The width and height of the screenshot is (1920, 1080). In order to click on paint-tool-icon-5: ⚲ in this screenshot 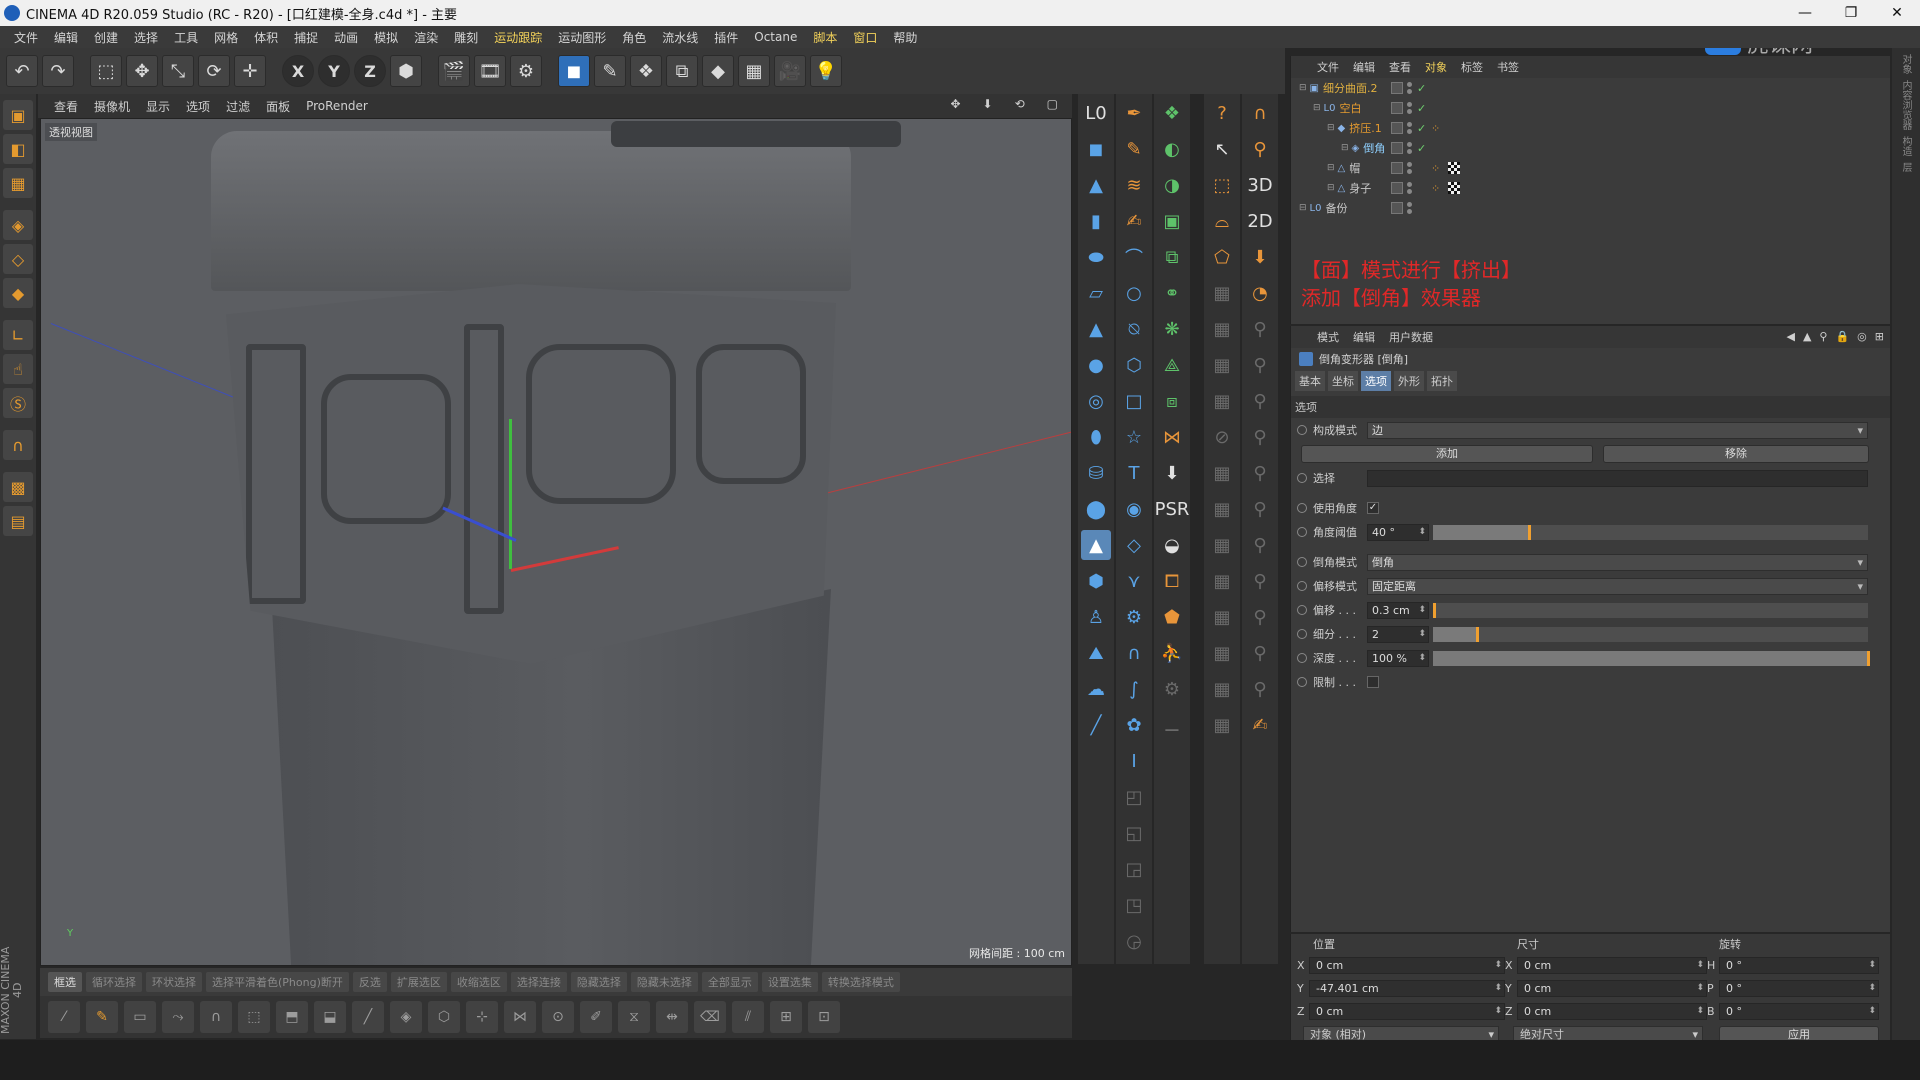, I will do `click(1260, 473)`.